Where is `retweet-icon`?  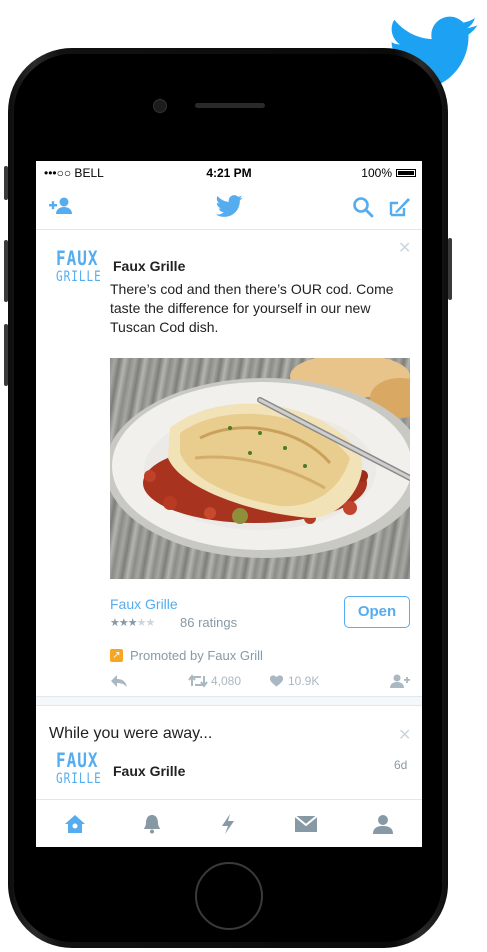
retweet-icon is located at coordinates (198, 681).